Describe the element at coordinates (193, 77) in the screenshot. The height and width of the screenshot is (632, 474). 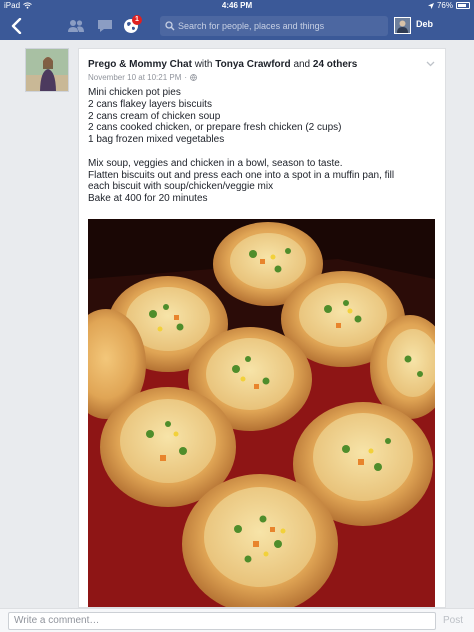
I see `audience-icon` at that location.